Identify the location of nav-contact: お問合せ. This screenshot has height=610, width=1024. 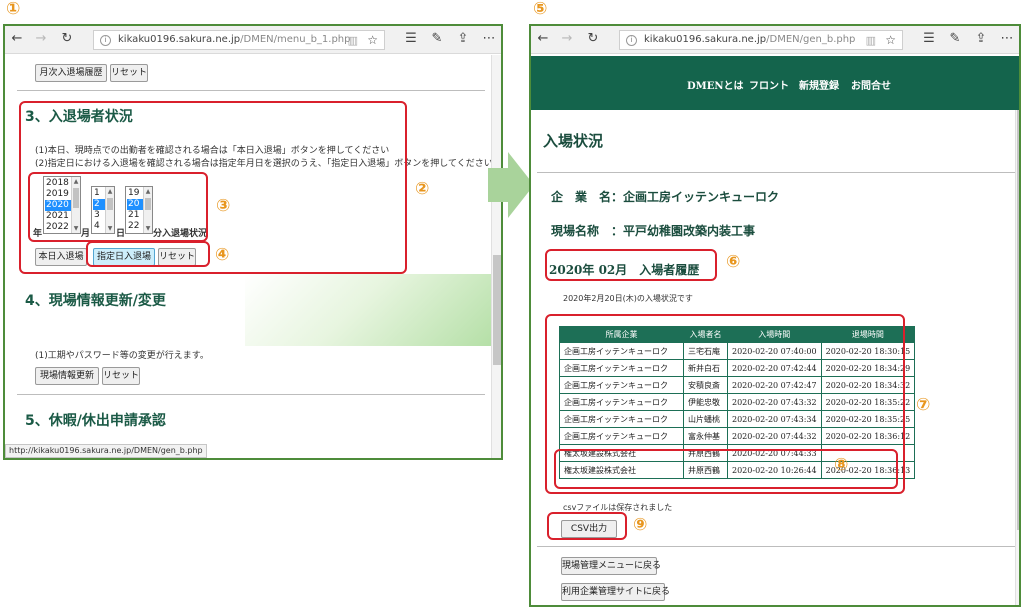
(871, 84).